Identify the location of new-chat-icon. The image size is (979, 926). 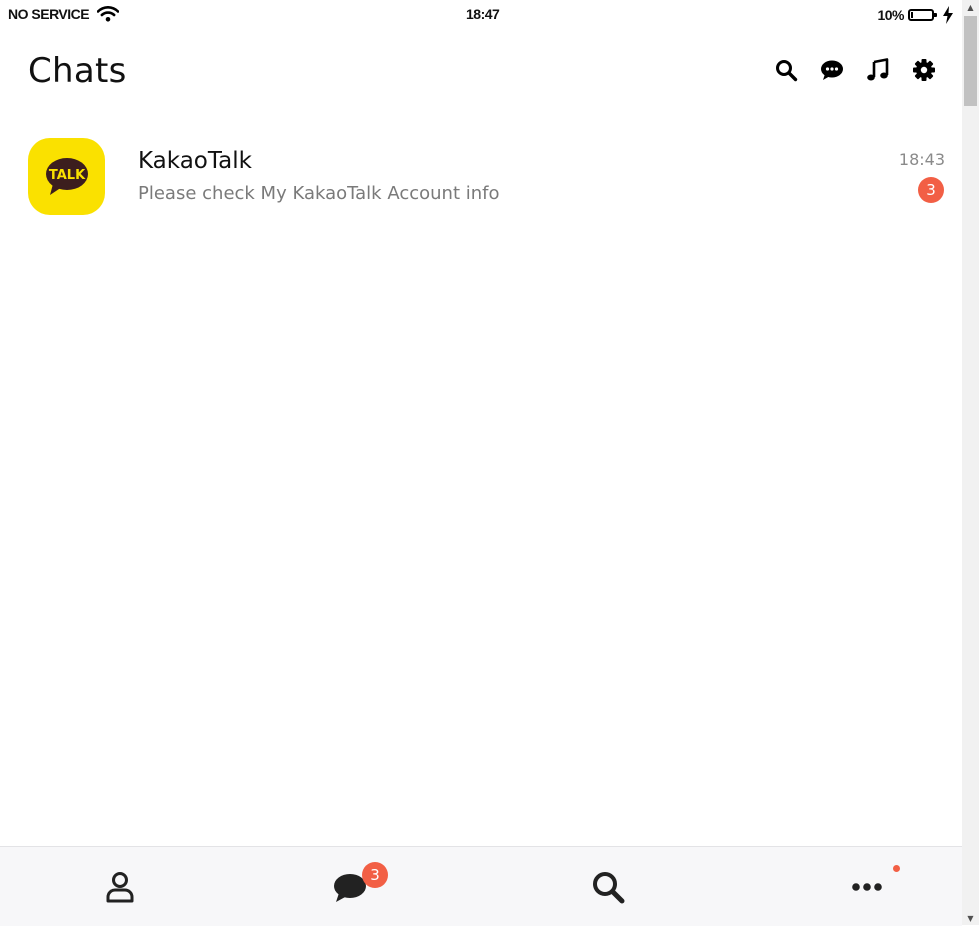
(832, 70).